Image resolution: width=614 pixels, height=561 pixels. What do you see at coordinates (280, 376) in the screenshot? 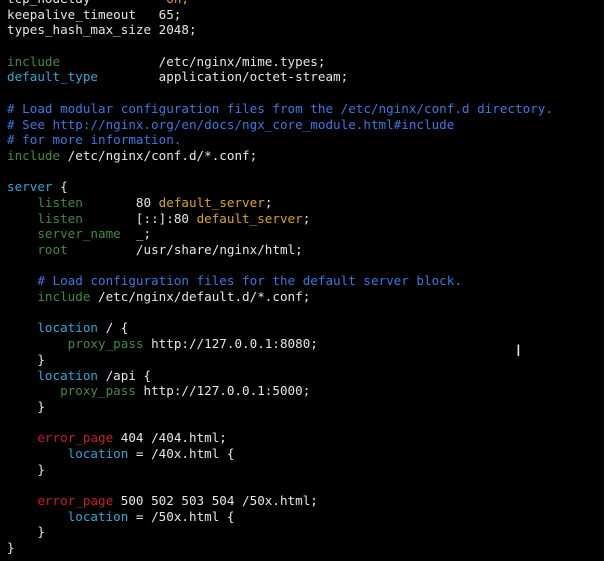
I see `code-line: location /api {` at bounding box center [280, 376].